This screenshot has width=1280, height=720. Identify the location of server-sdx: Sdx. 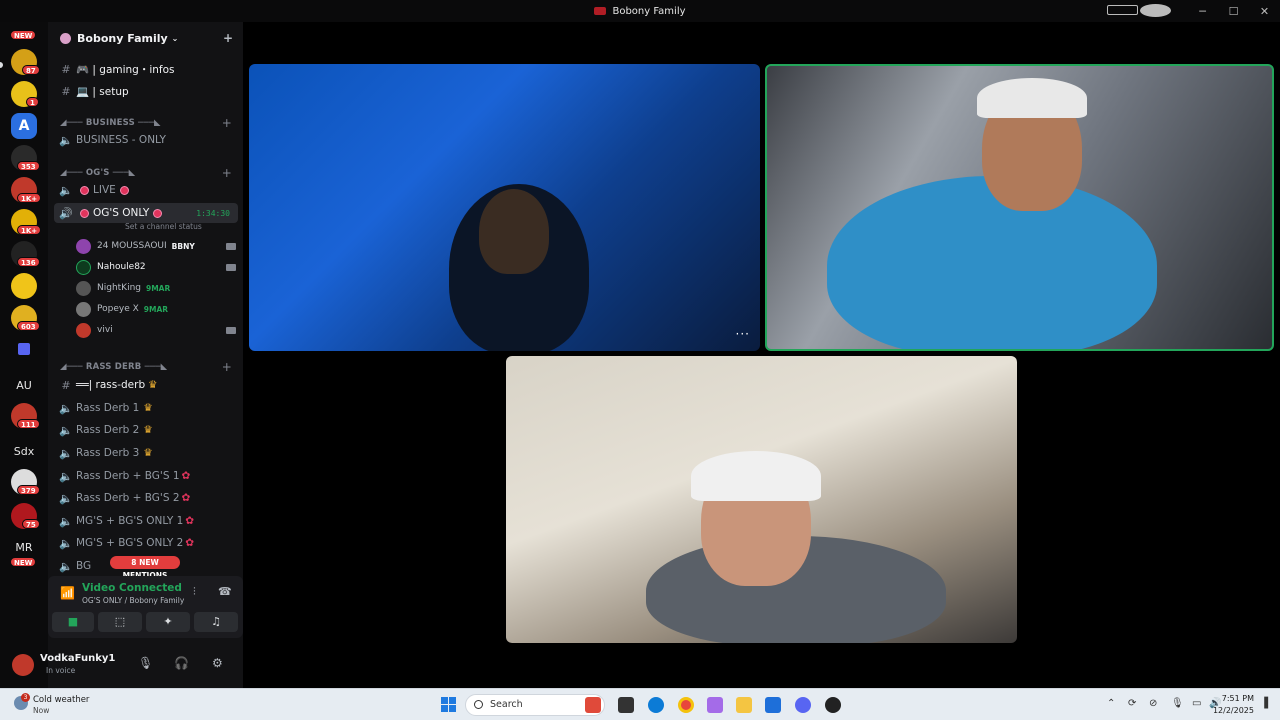
(24, 451).